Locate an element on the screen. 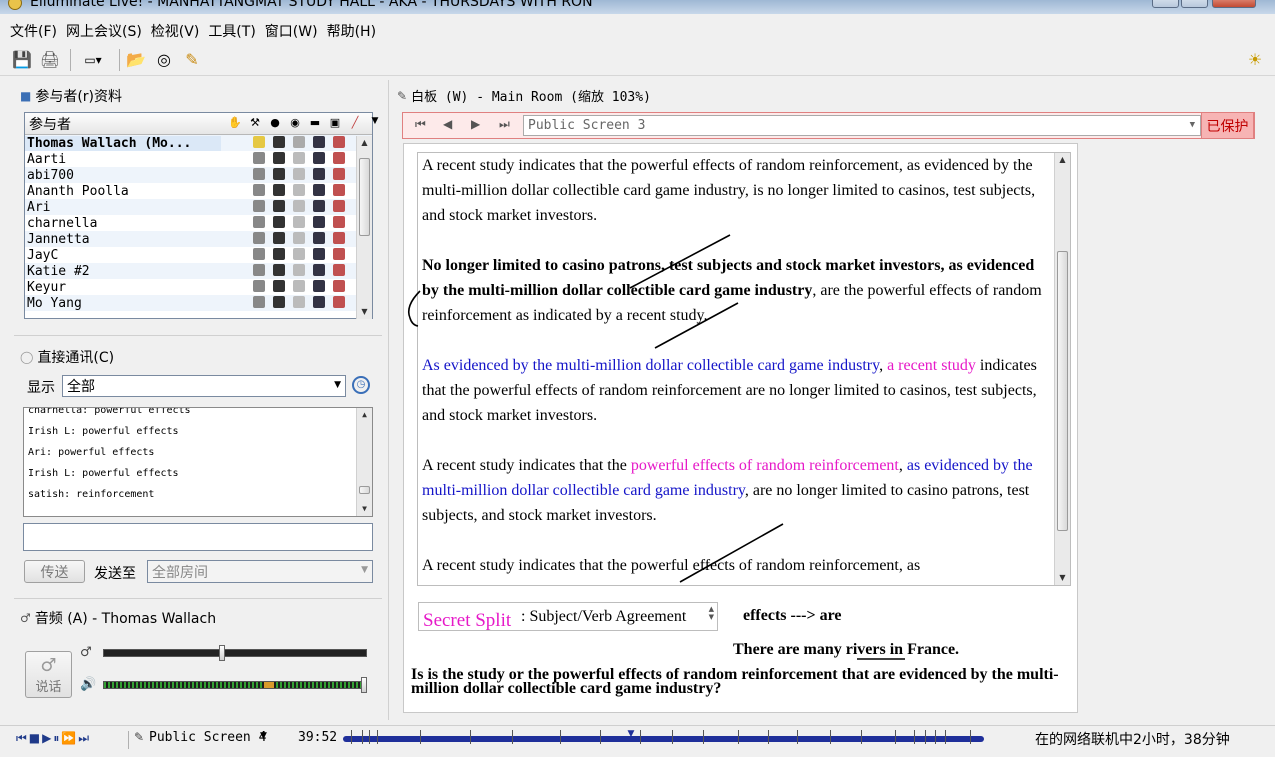 This screenshot has width=1275, height=757. raise-hand-icon: ✋ is located at coordinates (235, 122).